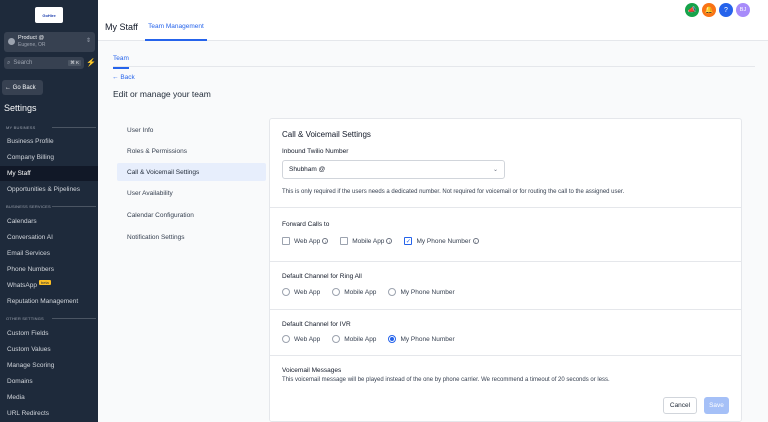 The image size is (768, 422). I want to click on ivr-web-app: Web App, so click(301, 339).